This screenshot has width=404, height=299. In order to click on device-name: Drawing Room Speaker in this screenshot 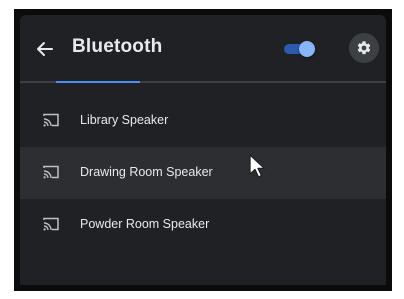, I will do `click(146, 172)`.